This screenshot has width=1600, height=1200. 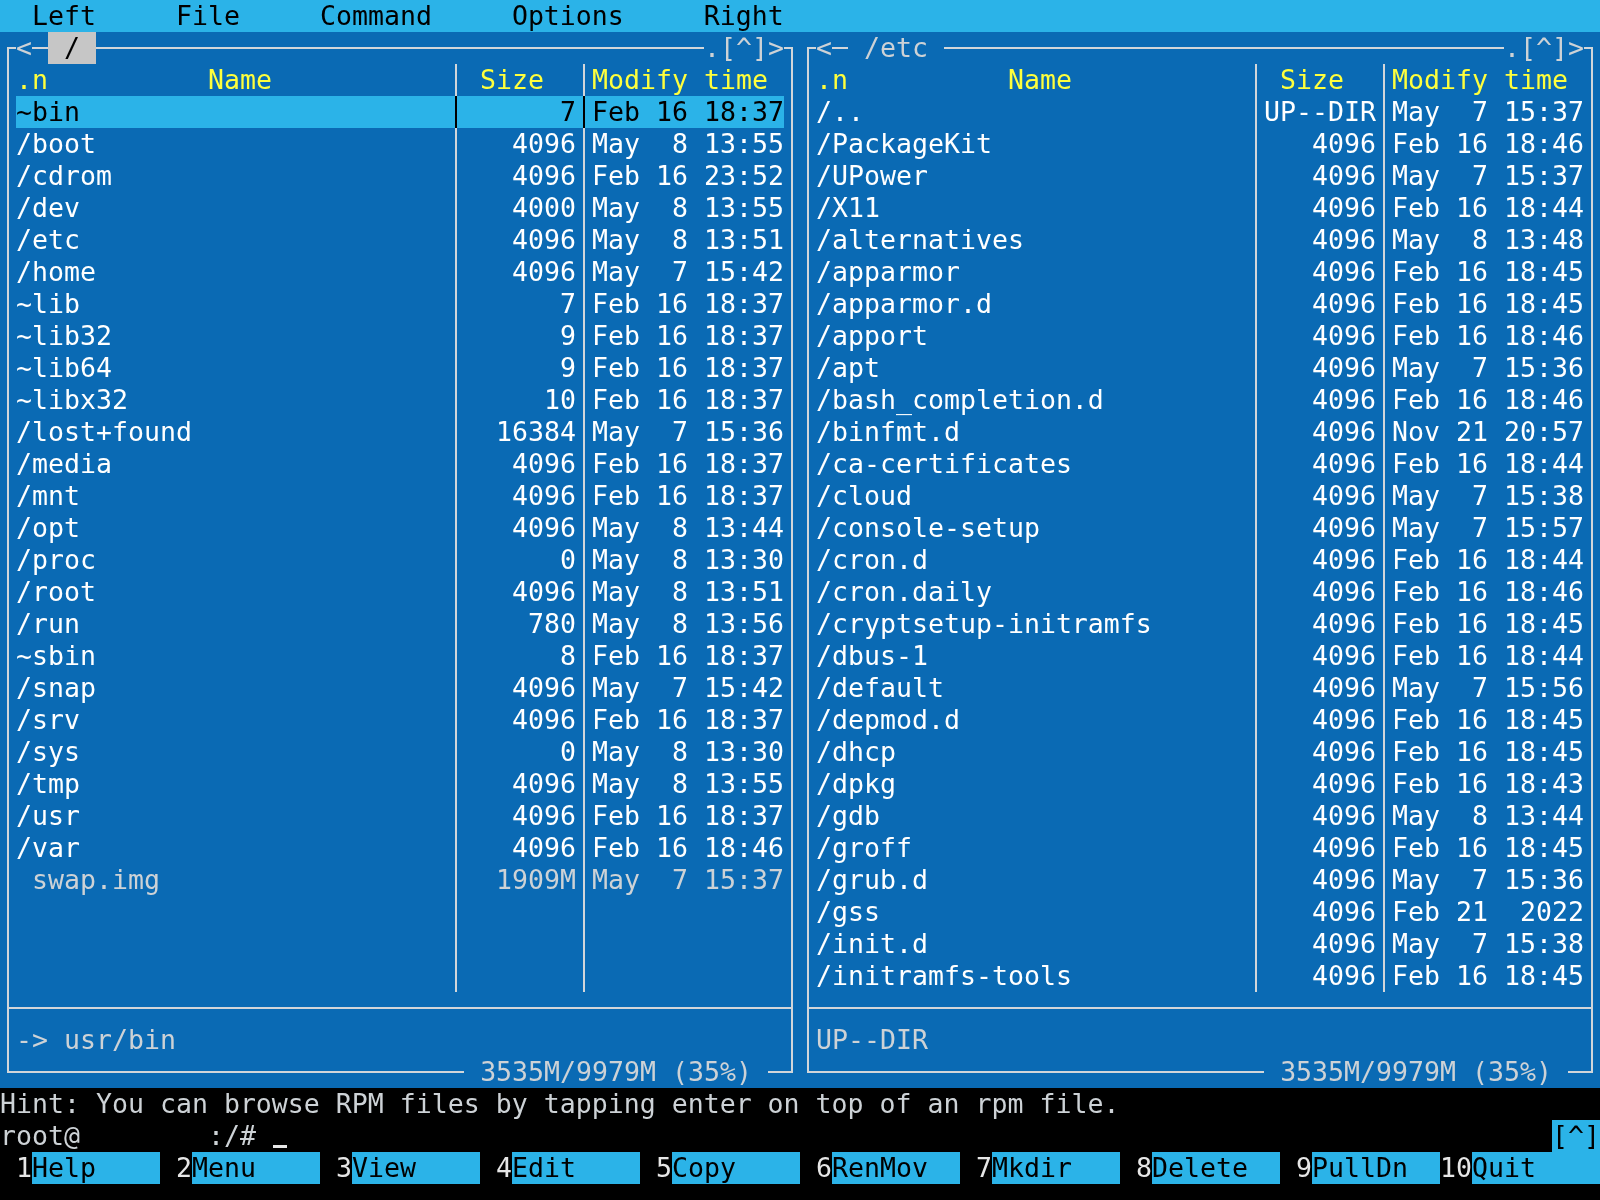 I want to click on file-row: /snap 4096 May 7 15:42, so click(x=400, y=688).